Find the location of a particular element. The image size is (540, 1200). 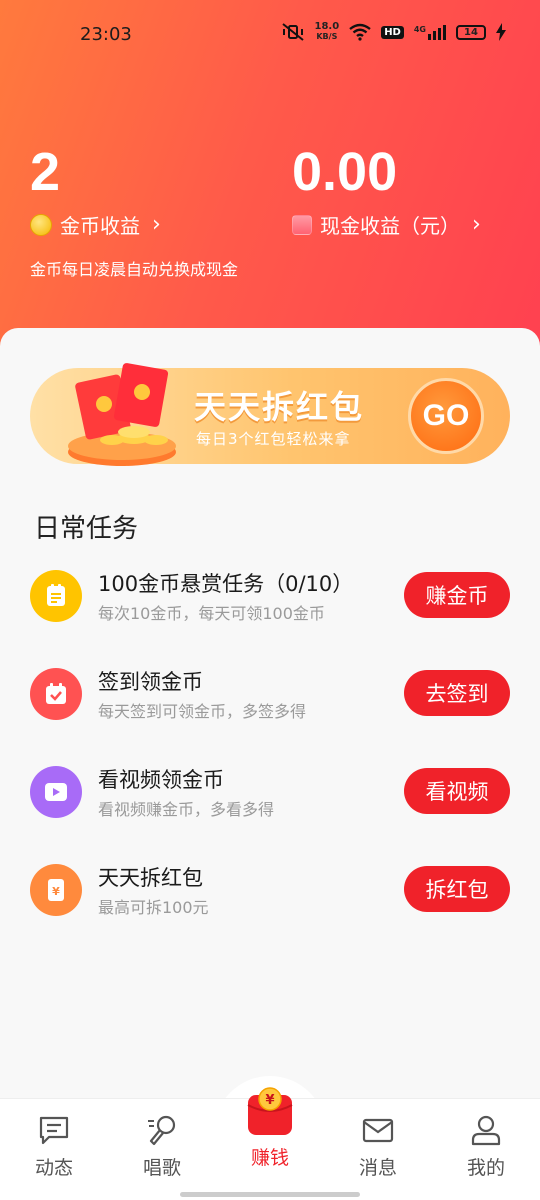

task-item-video: 看视频领金币 看视频赚金币，多看多得 看视频 is located at coordinates (270, 796).